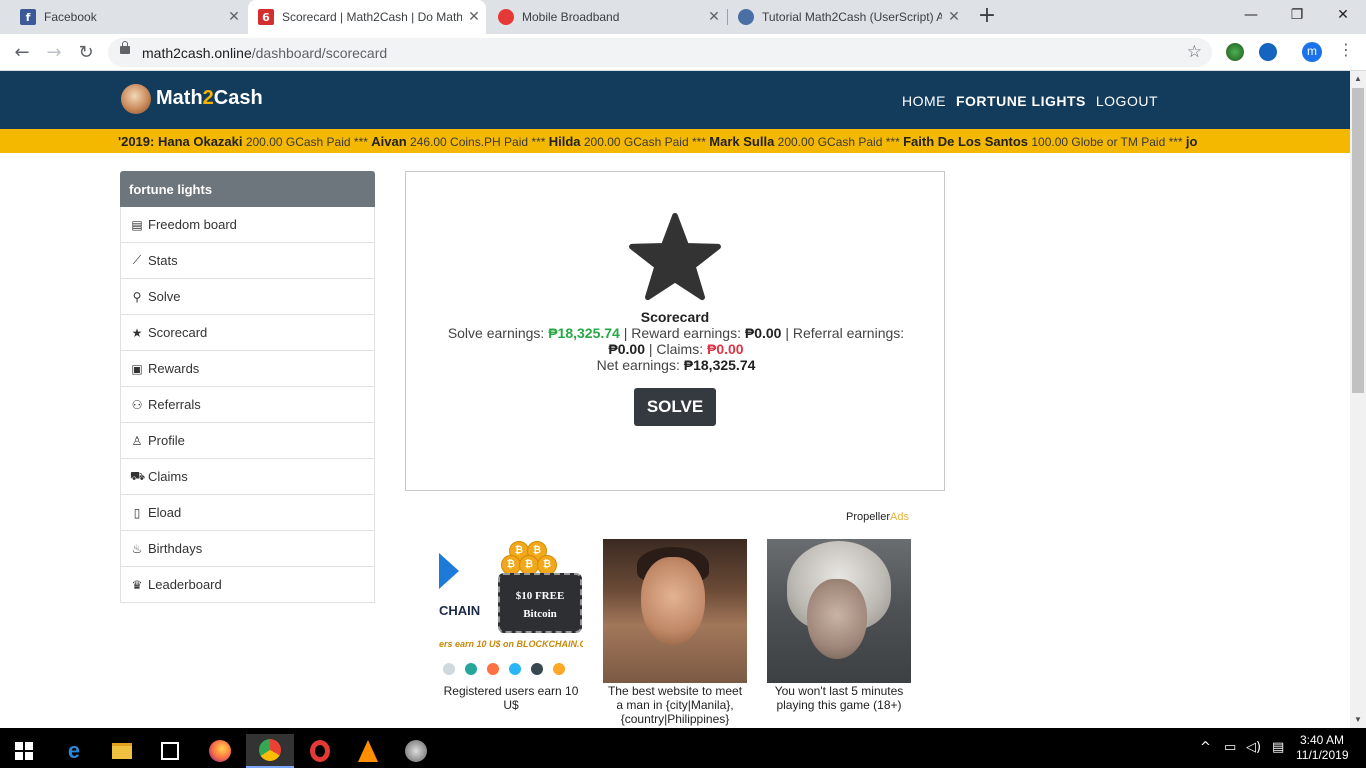 The height and width of the screenshot is (768, 1366). I want to click on tab-facebook: f Facebook ✕, so click(123, 17).